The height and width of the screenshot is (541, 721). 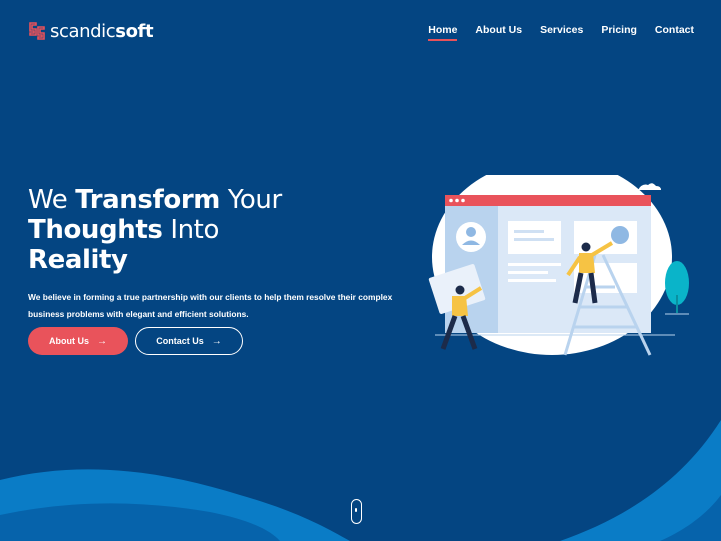 I want to click on contact-us-button-label: Contact Us, so click(x=180, y=341).